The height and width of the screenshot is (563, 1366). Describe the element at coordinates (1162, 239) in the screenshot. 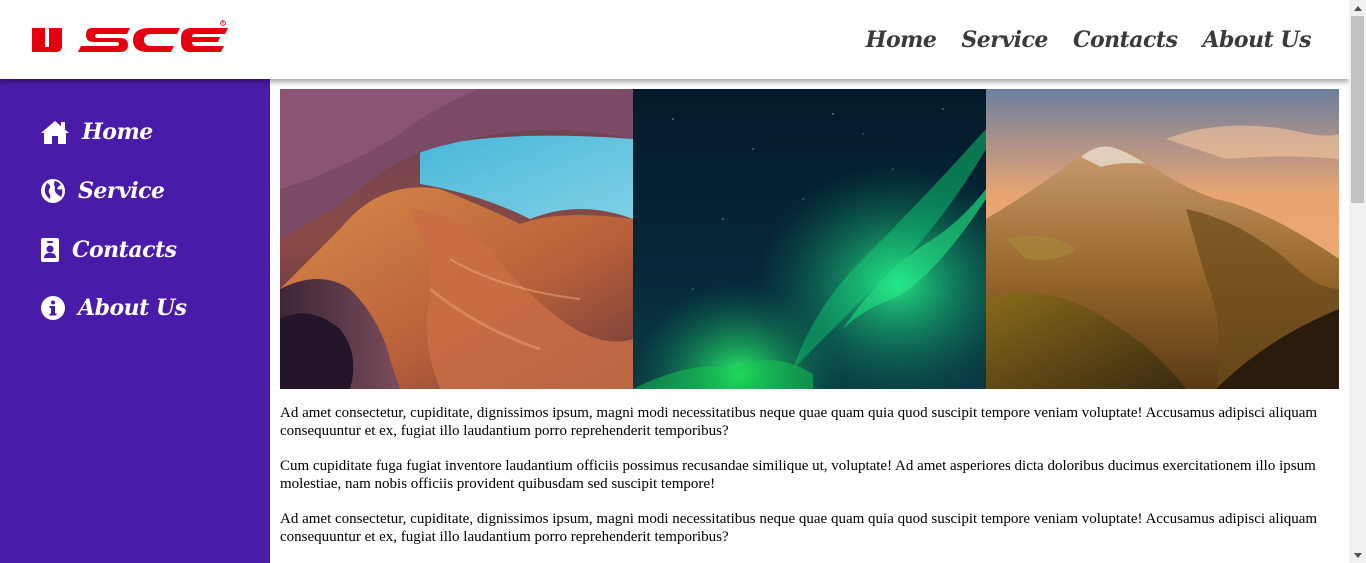

I see `mountain-photo` at that location.